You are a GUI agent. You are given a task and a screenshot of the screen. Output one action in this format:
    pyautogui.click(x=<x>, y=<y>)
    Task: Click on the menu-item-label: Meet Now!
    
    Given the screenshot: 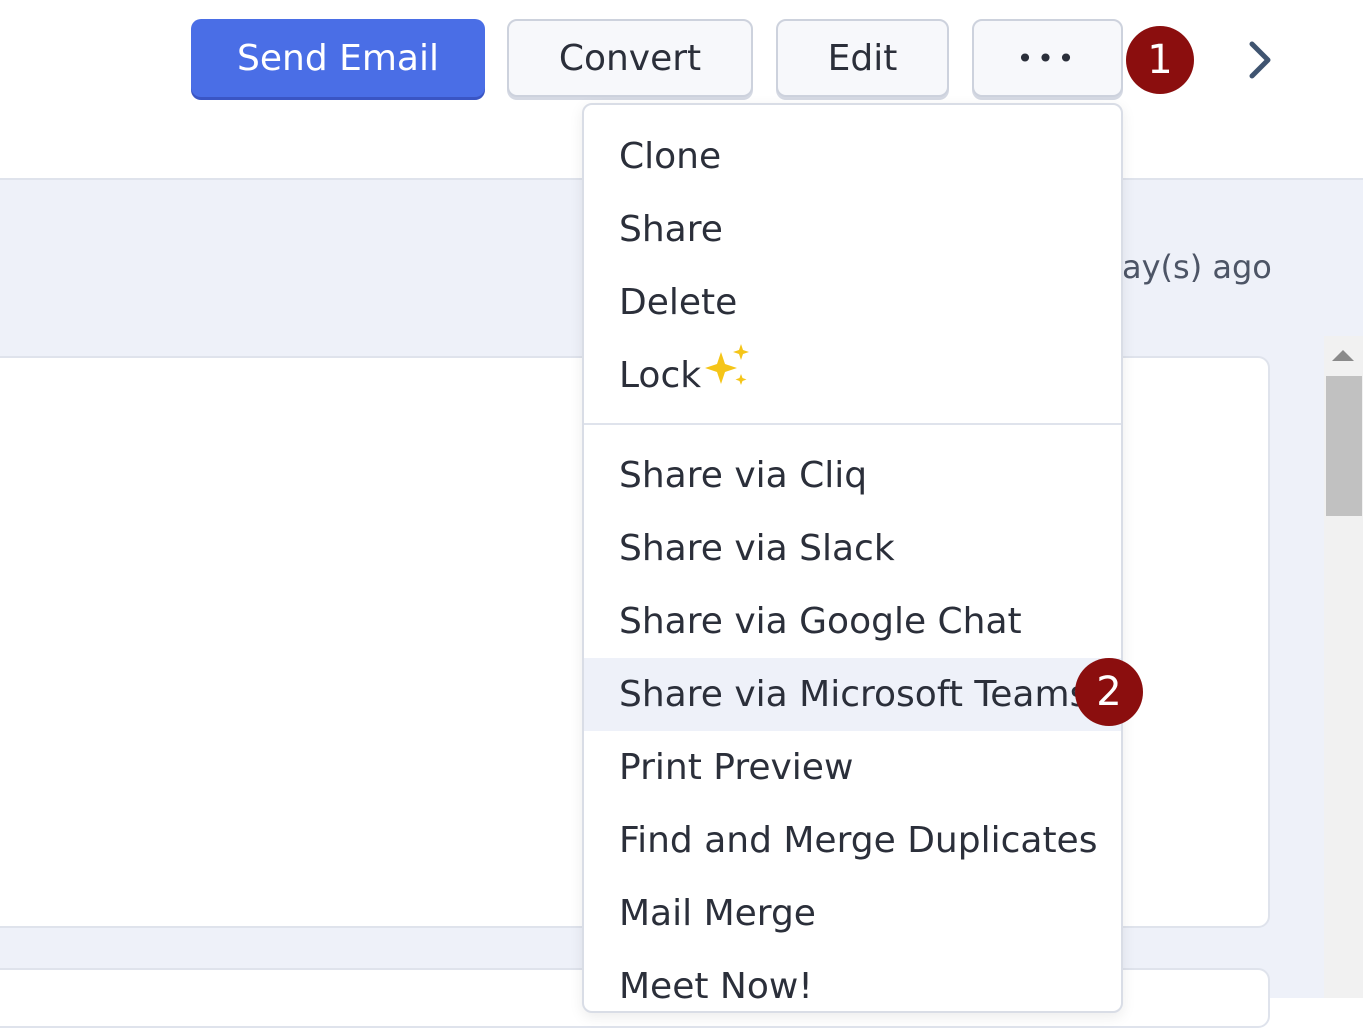 What is the action you would take?
    pyautogui.click(x=716, y=986)
    